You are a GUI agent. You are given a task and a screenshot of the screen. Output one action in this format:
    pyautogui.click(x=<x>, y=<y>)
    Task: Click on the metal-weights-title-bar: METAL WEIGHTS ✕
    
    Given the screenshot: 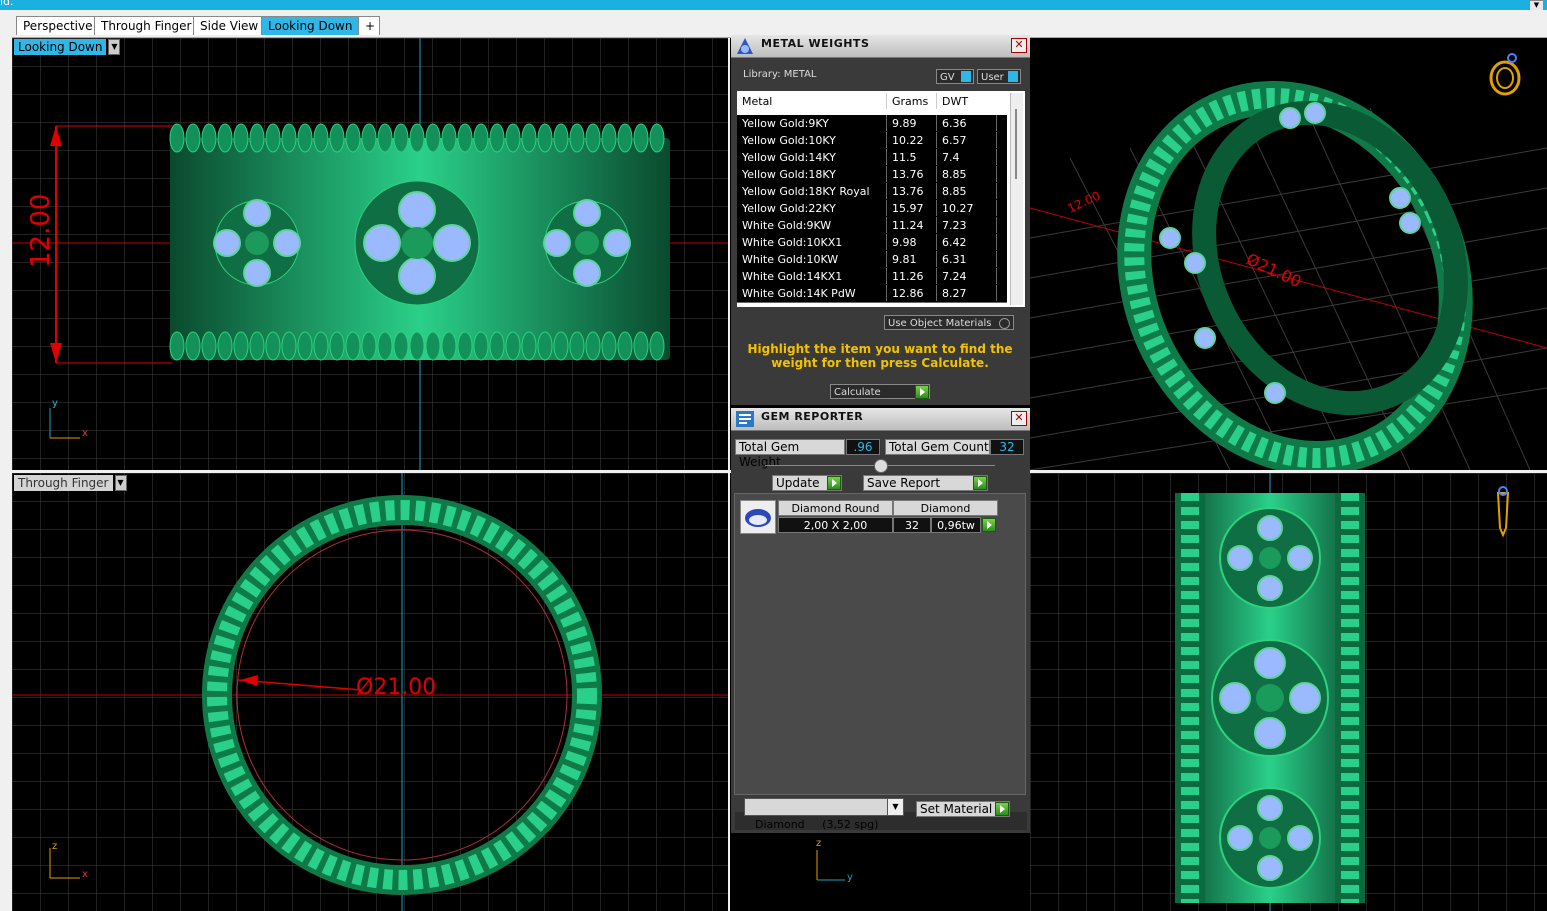 What is the action you would take?
    pyautogui.click(x=880, y=46)
    